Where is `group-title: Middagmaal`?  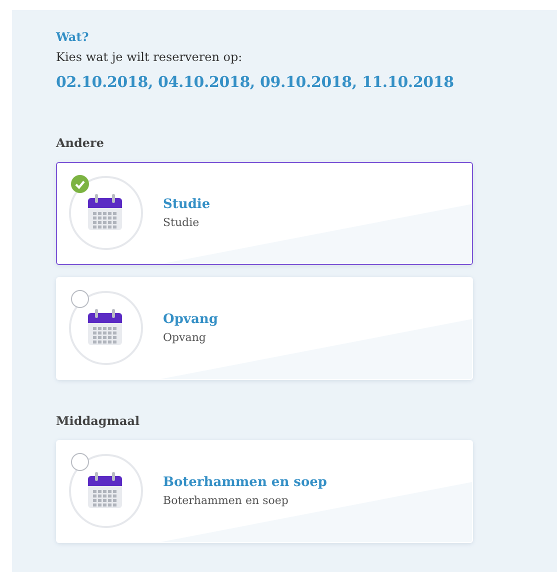
group-title: Middagmaal is located at coordinates (98, 421).